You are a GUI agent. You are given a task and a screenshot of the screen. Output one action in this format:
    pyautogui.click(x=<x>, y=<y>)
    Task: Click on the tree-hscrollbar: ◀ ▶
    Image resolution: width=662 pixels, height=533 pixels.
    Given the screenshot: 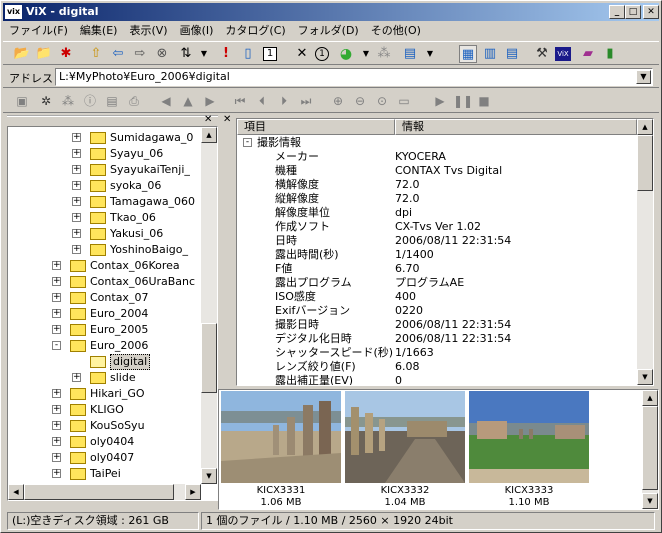 What is the action you would take?
    pyautogui.click(x=104, y=492)
    